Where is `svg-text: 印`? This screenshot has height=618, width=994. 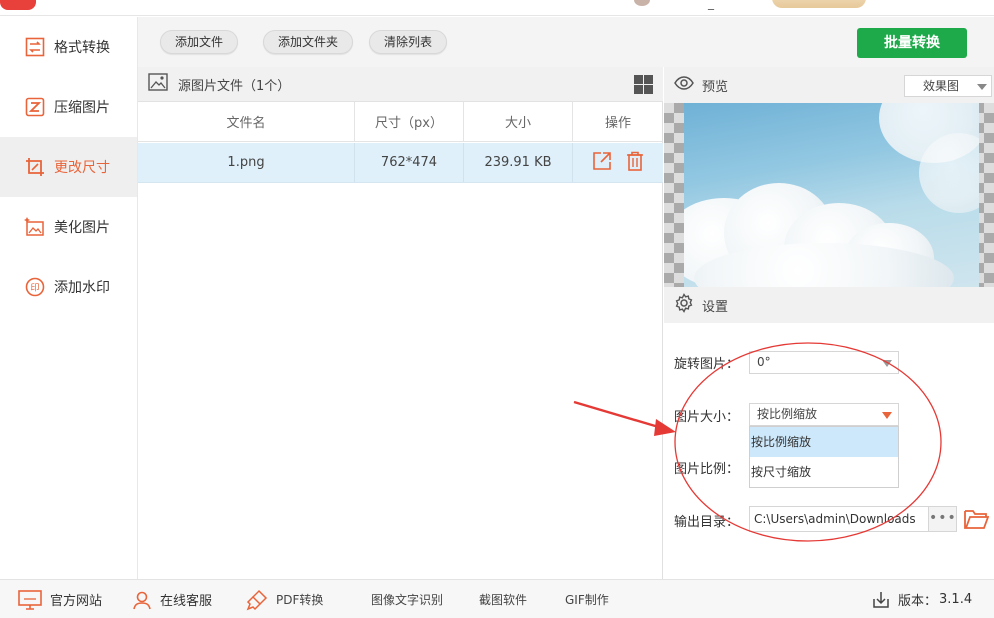
svg-text: 印 is located at coordinates (34, 288).